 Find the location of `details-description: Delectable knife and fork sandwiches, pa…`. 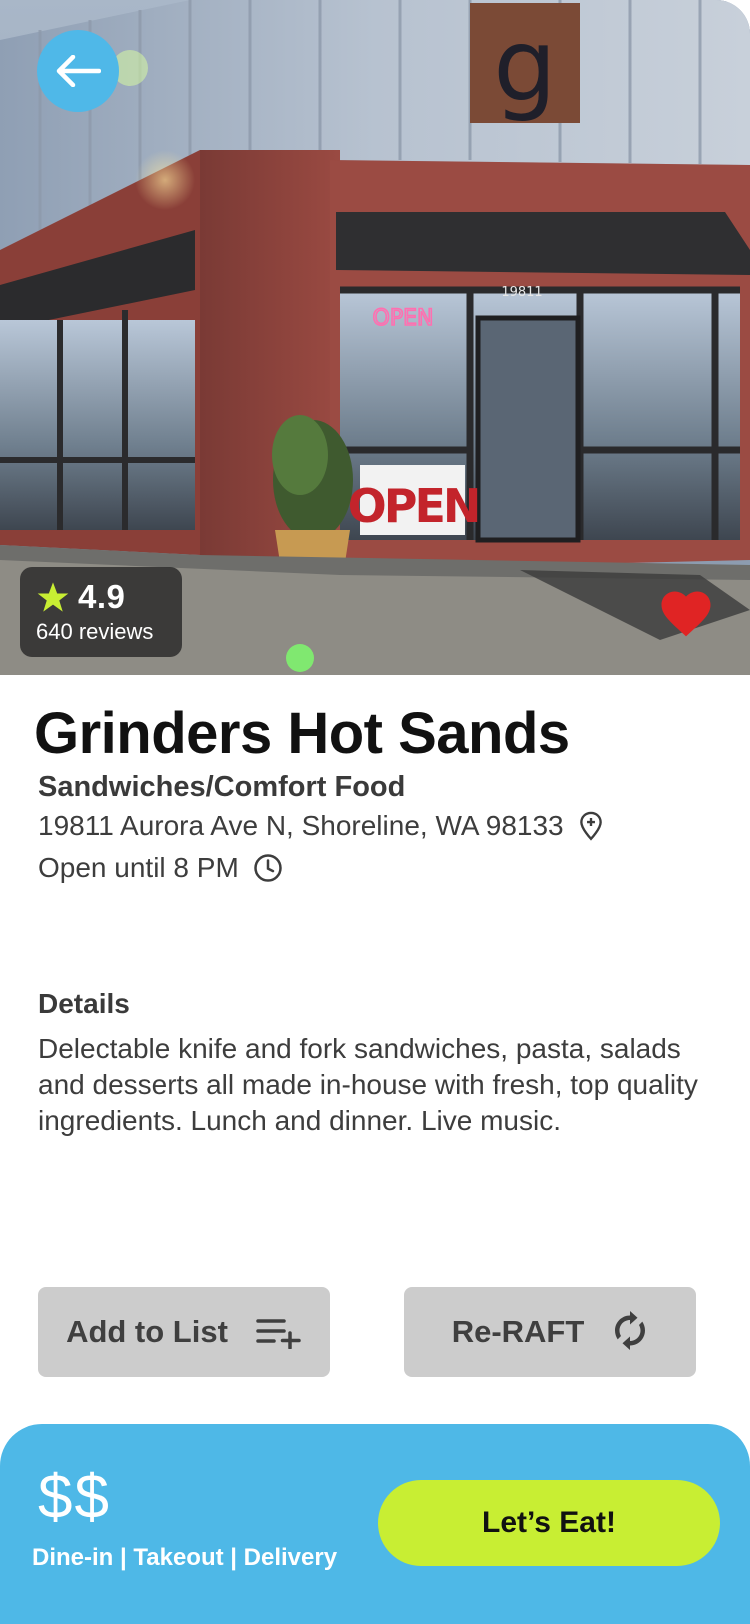

details-description: Delectable knife and fork sandwiches, pa… is located at coordinates (368, 1084).